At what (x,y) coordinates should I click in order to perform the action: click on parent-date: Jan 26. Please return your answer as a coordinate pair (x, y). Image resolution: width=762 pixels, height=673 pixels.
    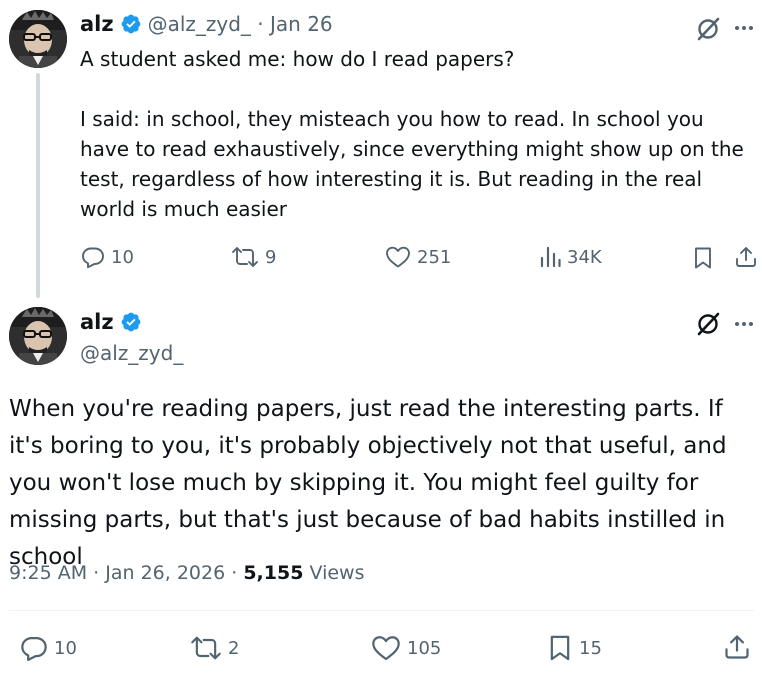
    Looking at the image, I should click on (301, 24).